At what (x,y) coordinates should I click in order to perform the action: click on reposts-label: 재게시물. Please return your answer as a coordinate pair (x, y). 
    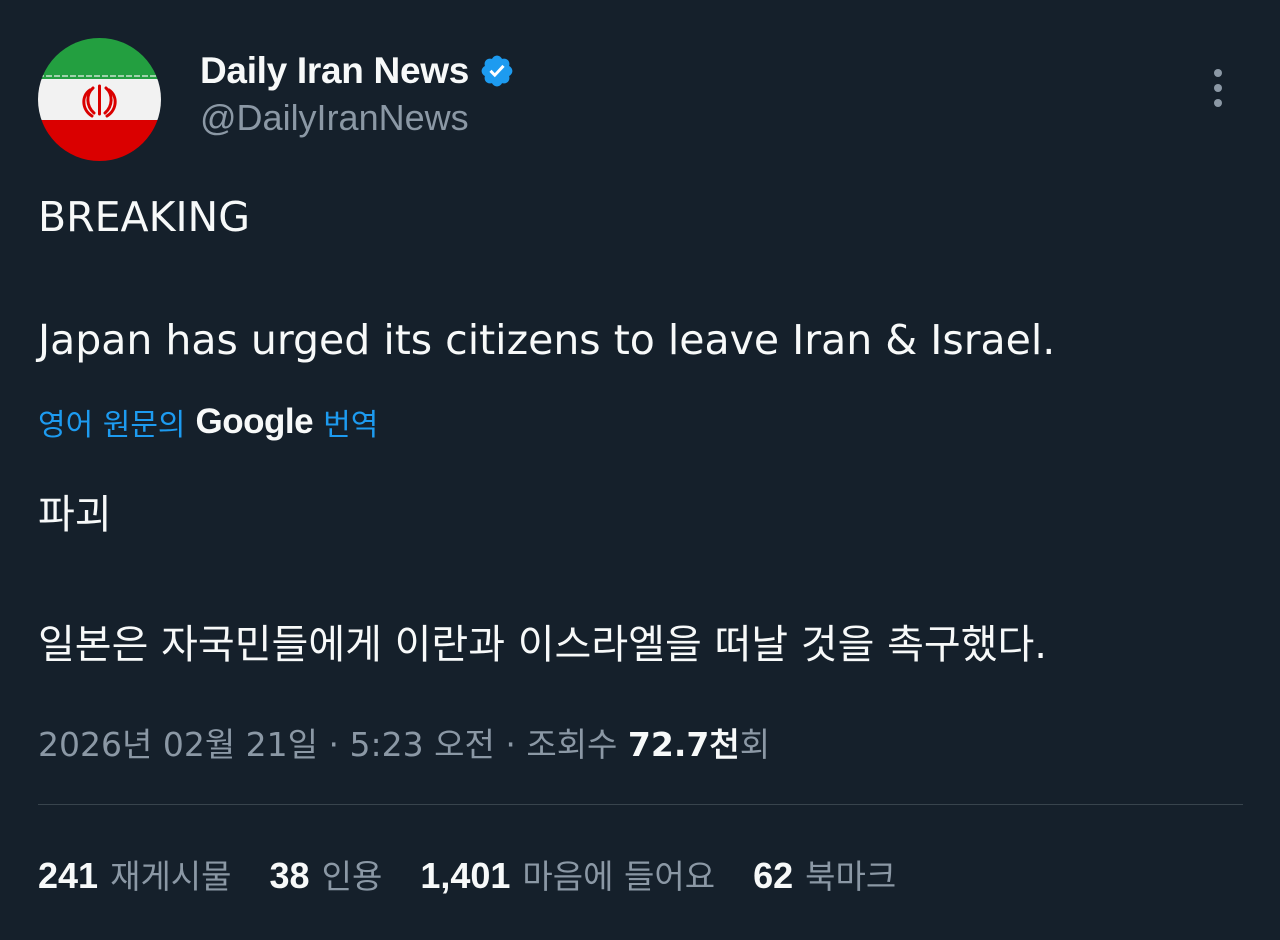
    Looking at the image, I should click on (171, 876).